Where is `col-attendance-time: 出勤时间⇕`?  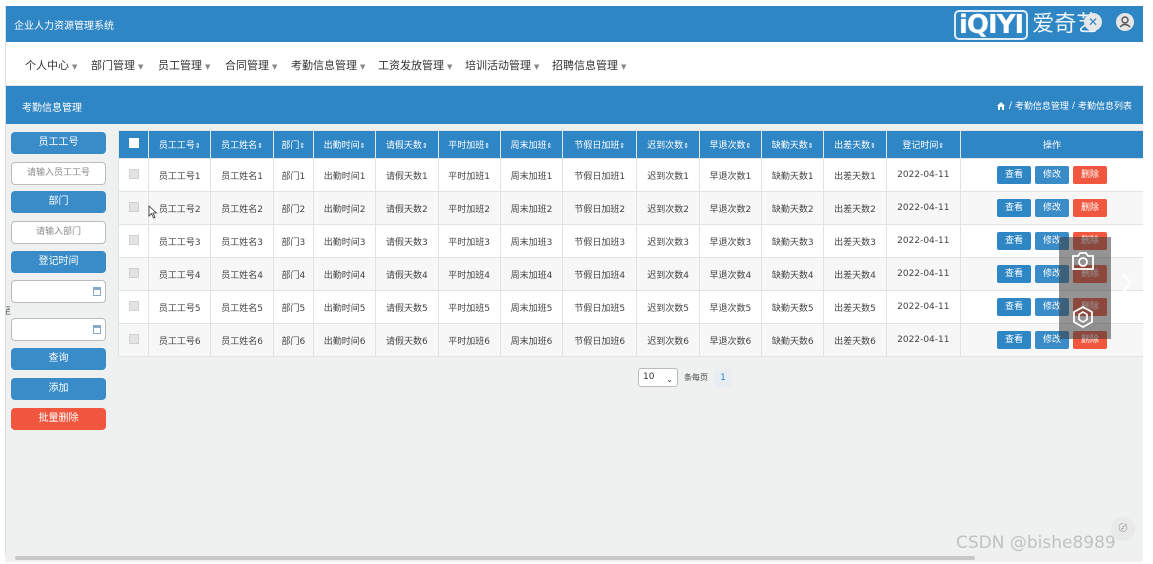 col-attendance-time: 出勤时间⇕ is located at coordinates (344, 144).